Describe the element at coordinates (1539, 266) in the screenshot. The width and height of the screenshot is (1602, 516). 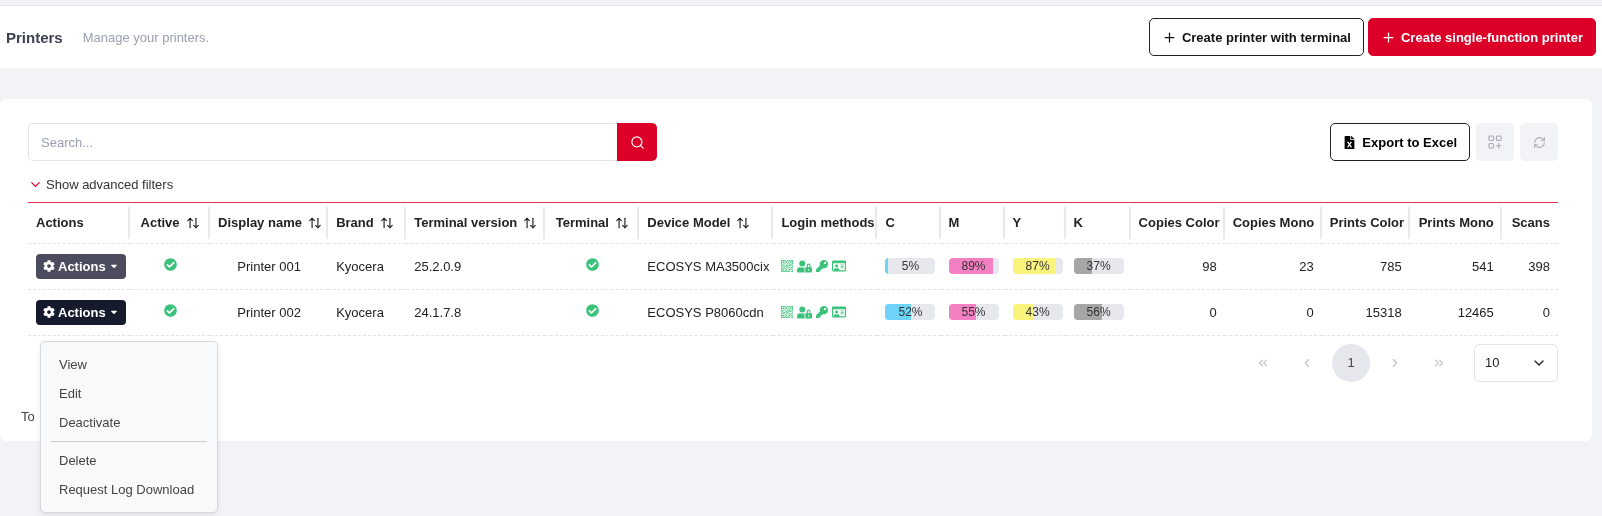
I see `table-cell: 398` at that location.